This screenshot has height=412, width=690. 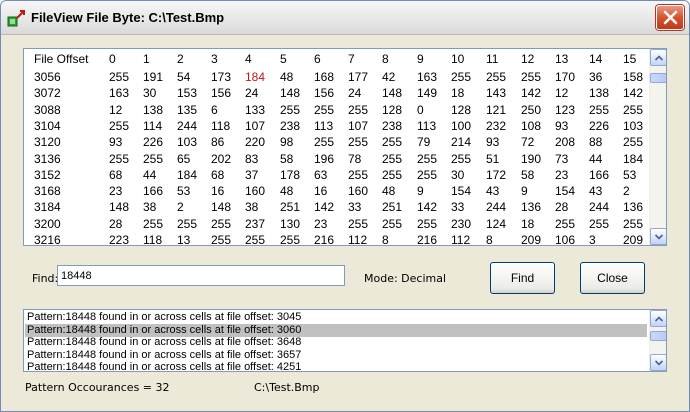 What do you see at coordinates (457, 175) in the screenshot?
I see `byte-cell: 30` at bounding box center [457, 175].